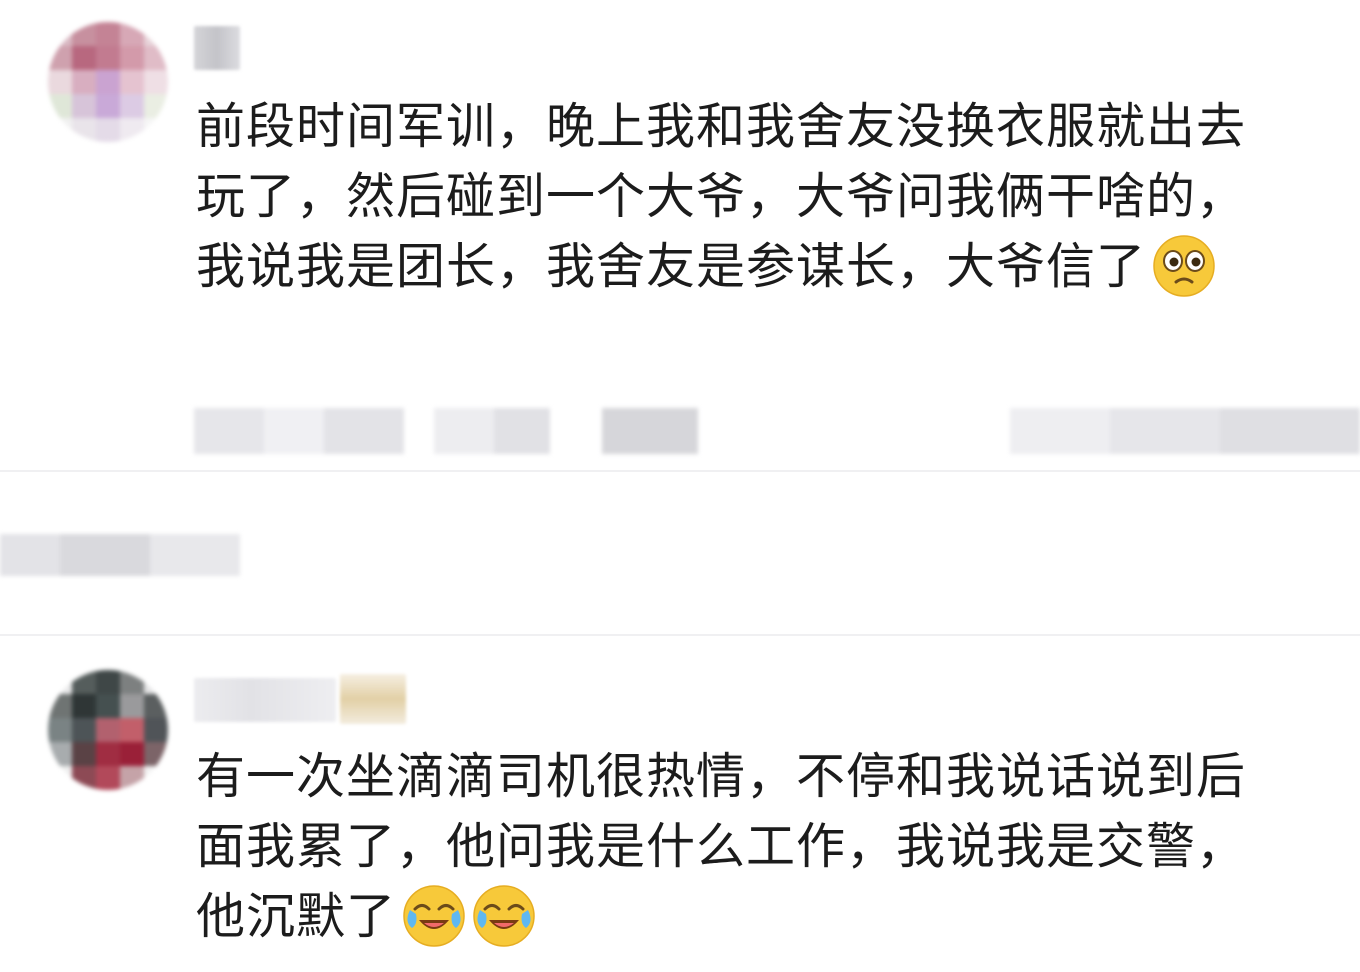 The width and height of the screenshot is (1360, 972). I want to click on user-badge-icon, so click(373, 699).